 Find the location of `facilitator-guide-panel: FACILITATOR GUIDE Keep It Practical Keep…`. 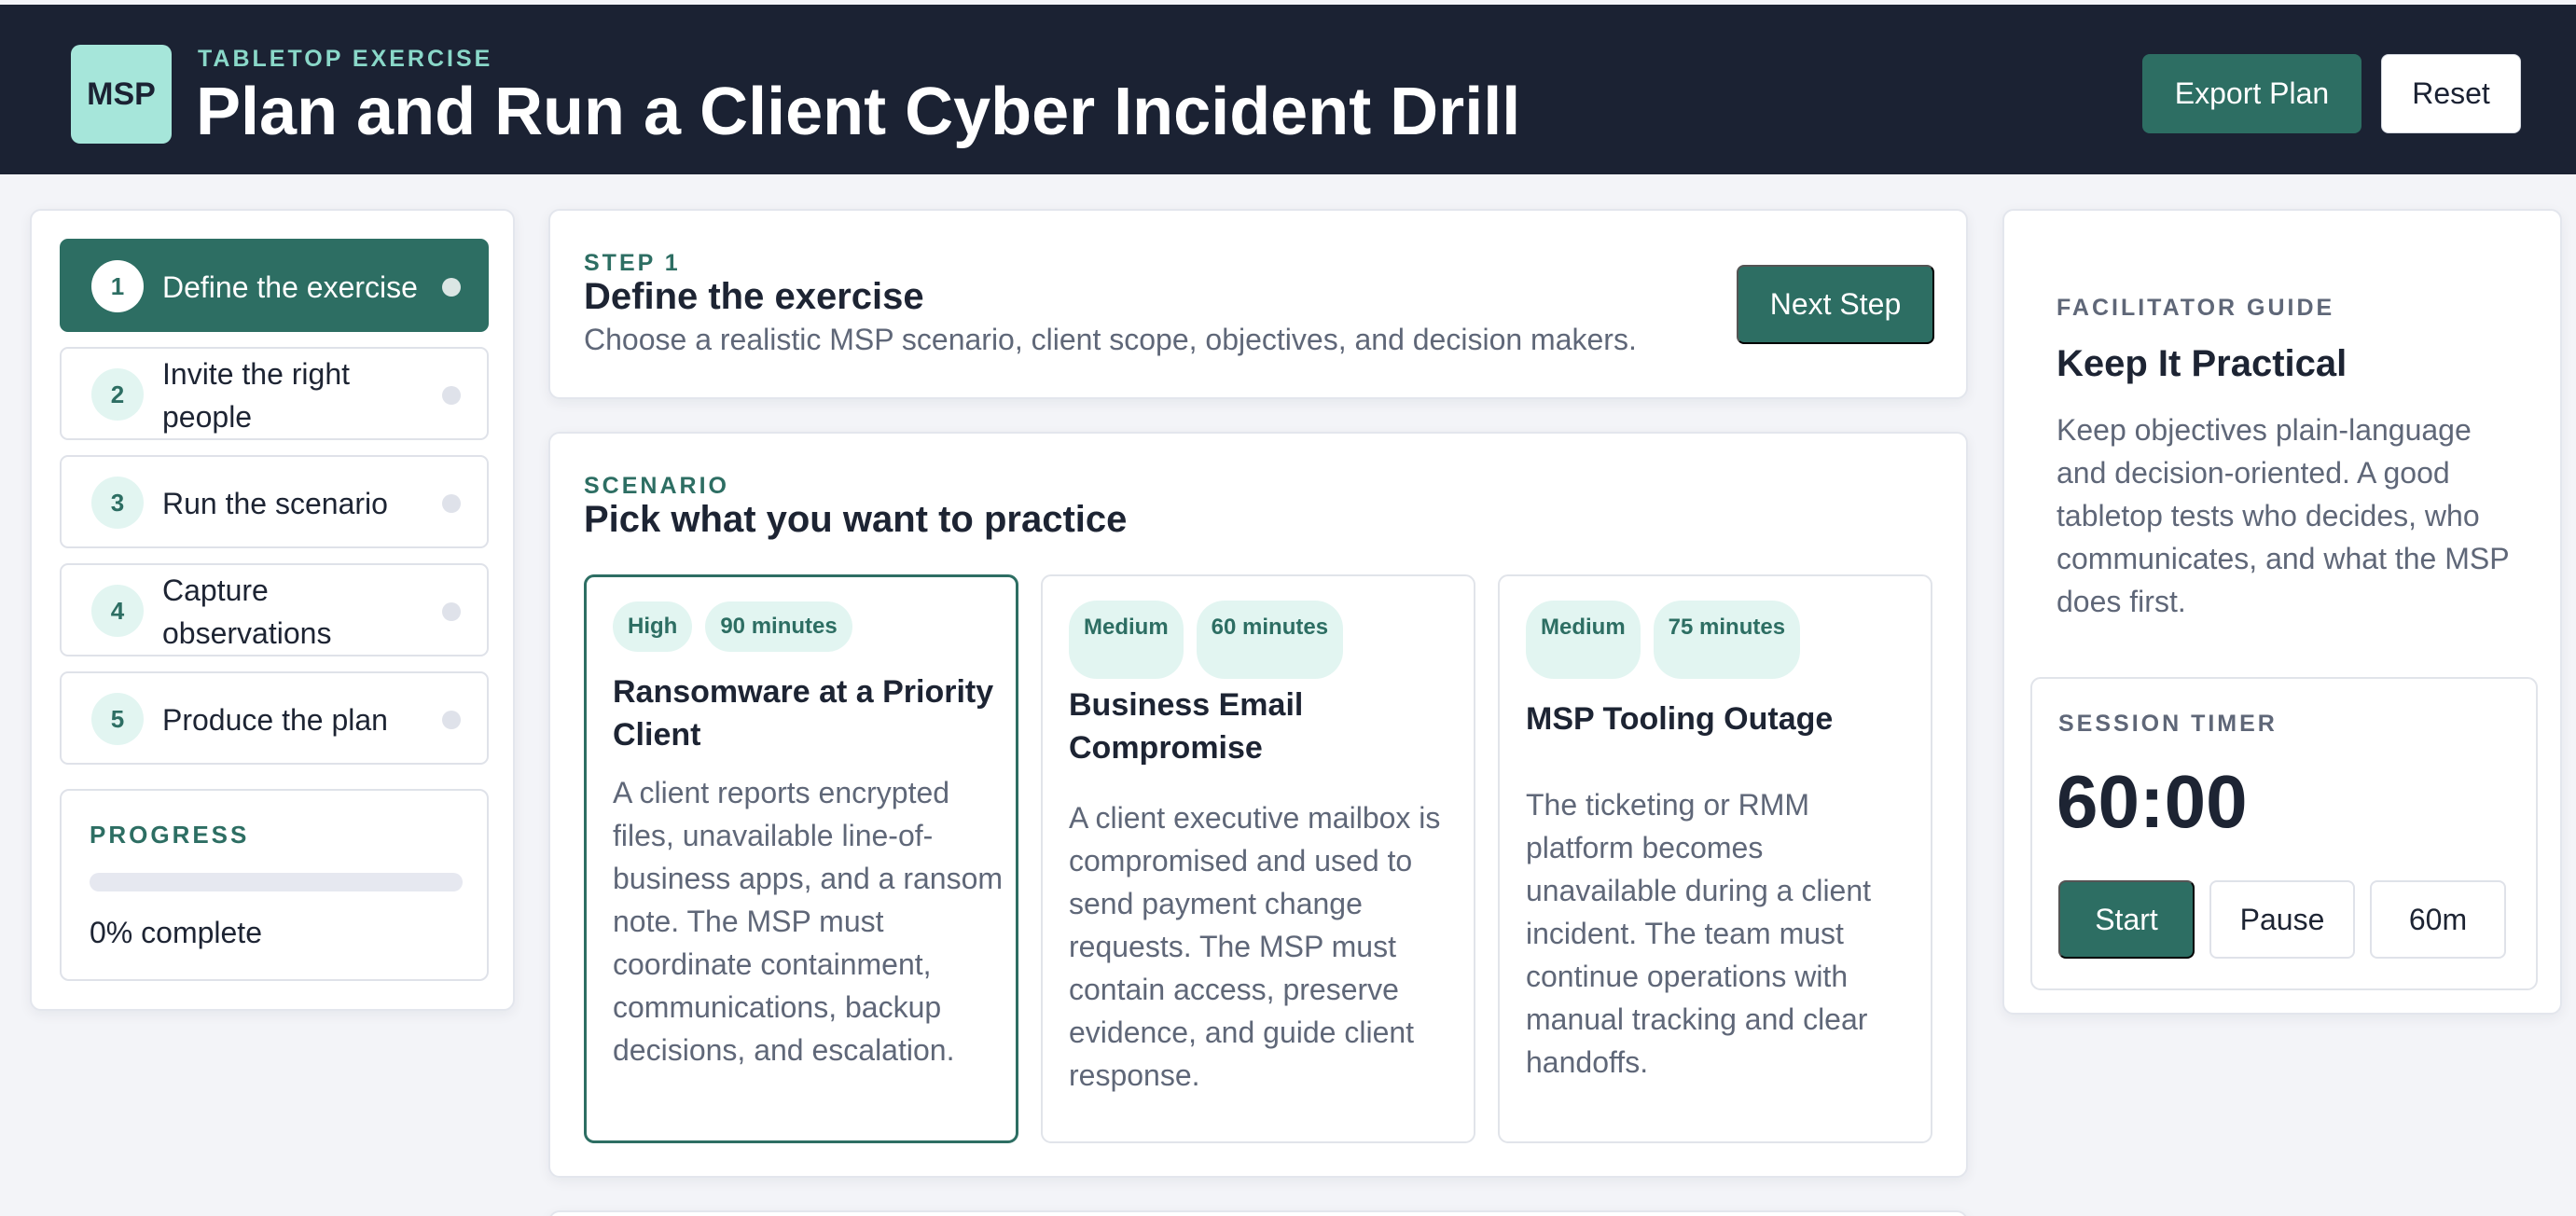

facilitator-guide-panel: FACILITATOR GUIDE Keep It Practical Keep… is located at coordinates (2282, 612).